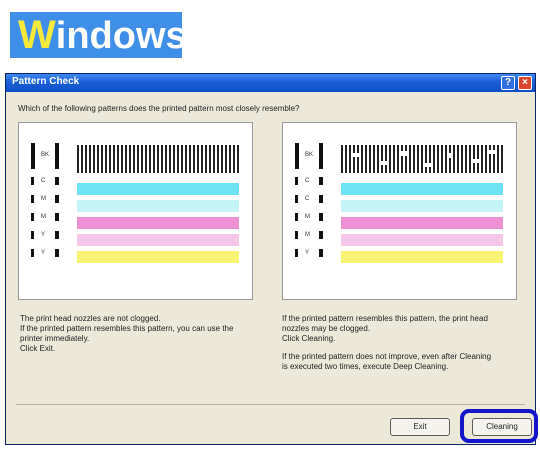 This screenshot has height=450, width=540. I want to click on divider, so click(270, 404).